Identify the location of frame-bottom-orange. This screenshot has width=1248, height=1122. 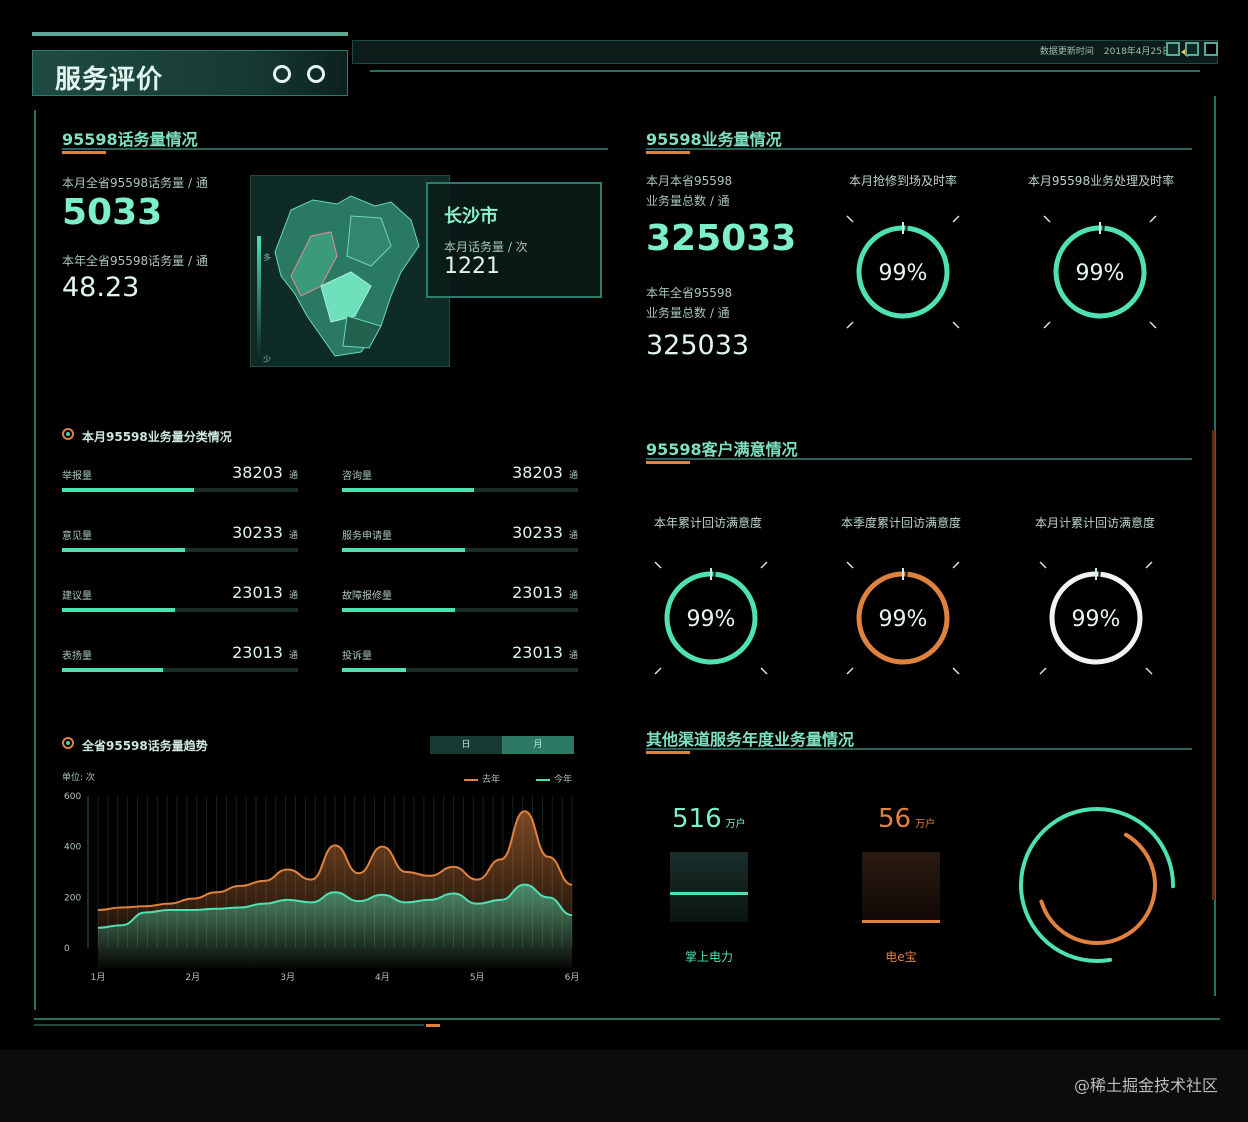
(433, 1025).